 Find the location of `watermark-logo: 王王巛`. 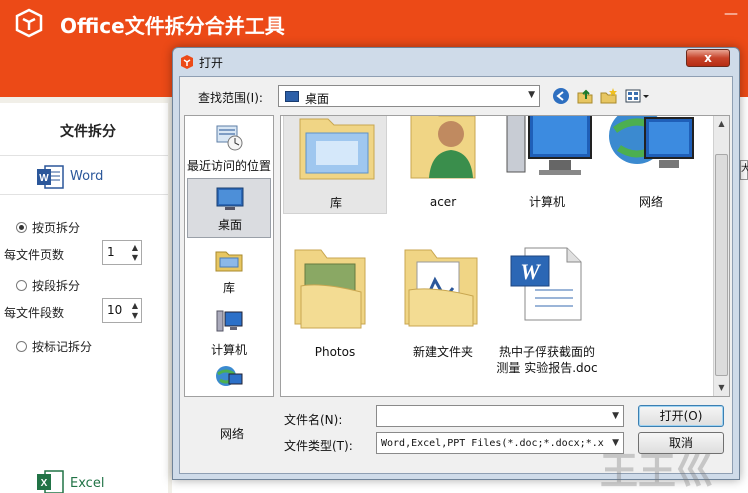

watermark-logo: 王王巛 is located at coordinates (657, 471).